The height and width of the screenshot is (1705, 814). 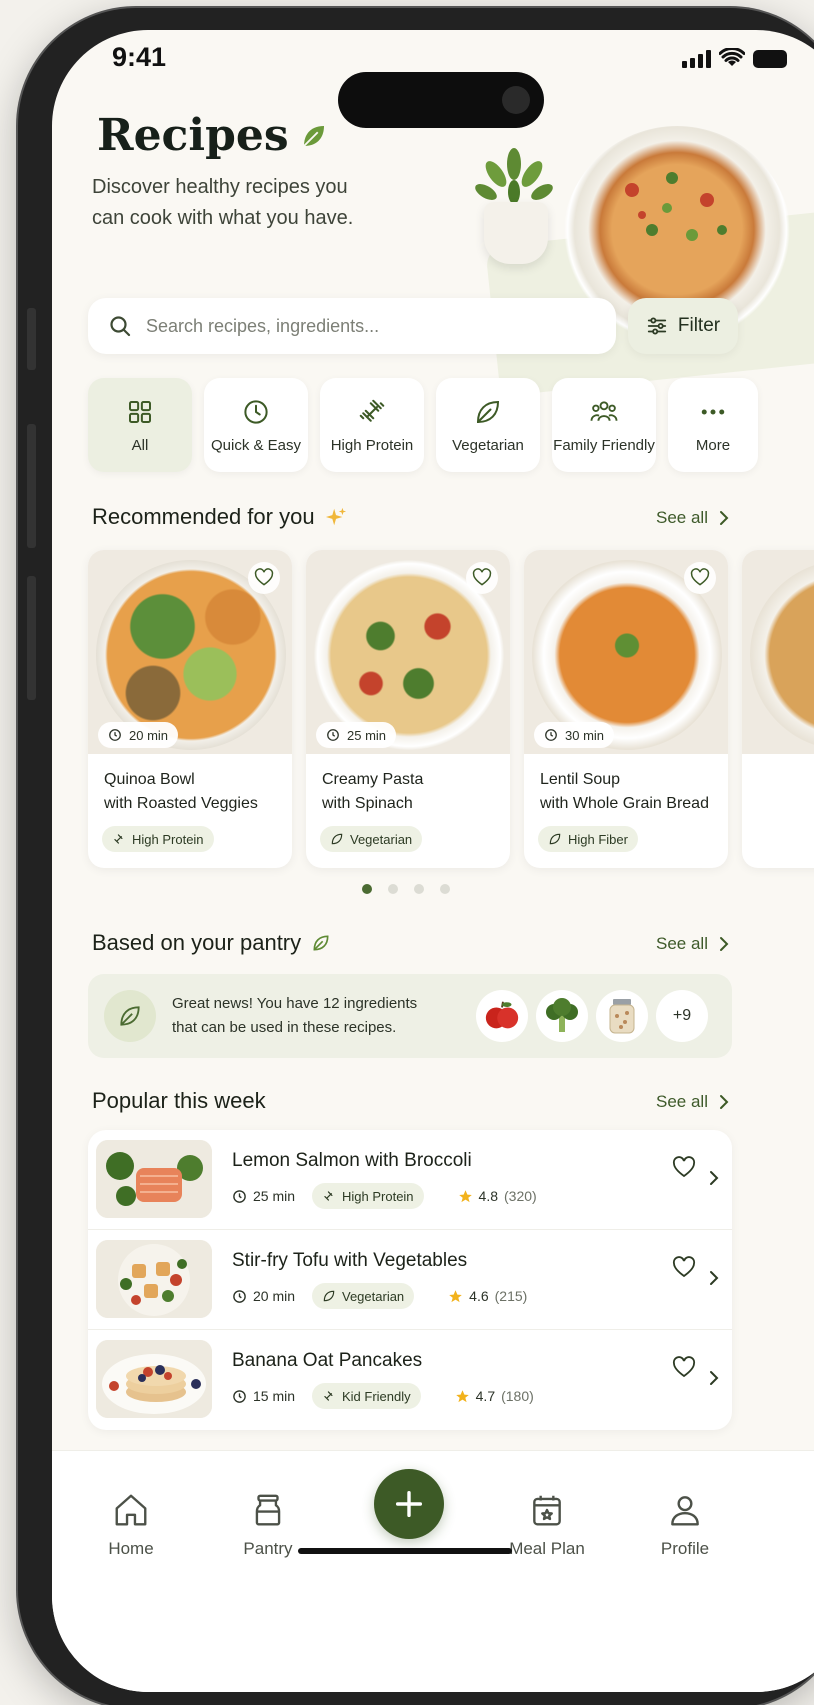 I want to click on more-ingredients-count: +9, so click(x=682, y=1015).